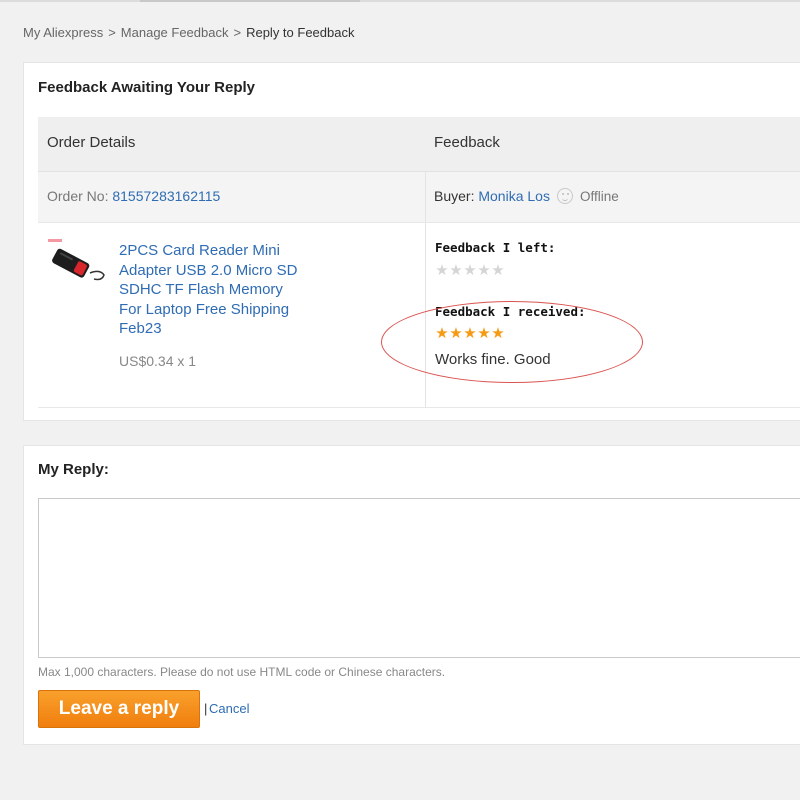 This screenshot has height=800, width=800. I want to click on buyer-info: Buyer: Monika Los, so click(492, 196).